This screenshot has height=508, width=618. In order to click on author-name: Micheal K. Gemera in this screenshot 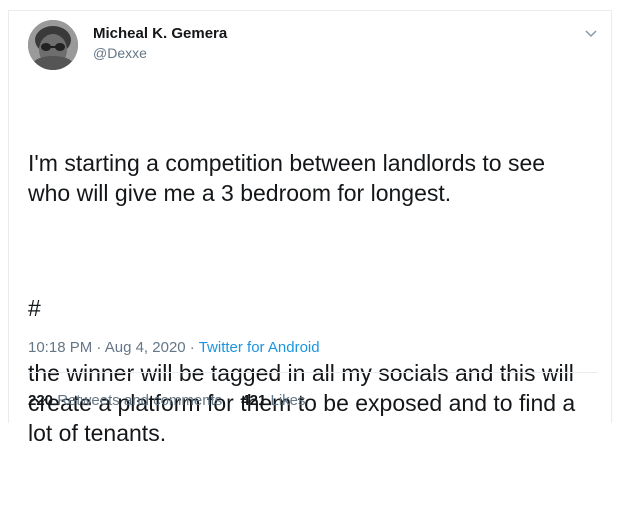, I will do `click(160, 33)`.